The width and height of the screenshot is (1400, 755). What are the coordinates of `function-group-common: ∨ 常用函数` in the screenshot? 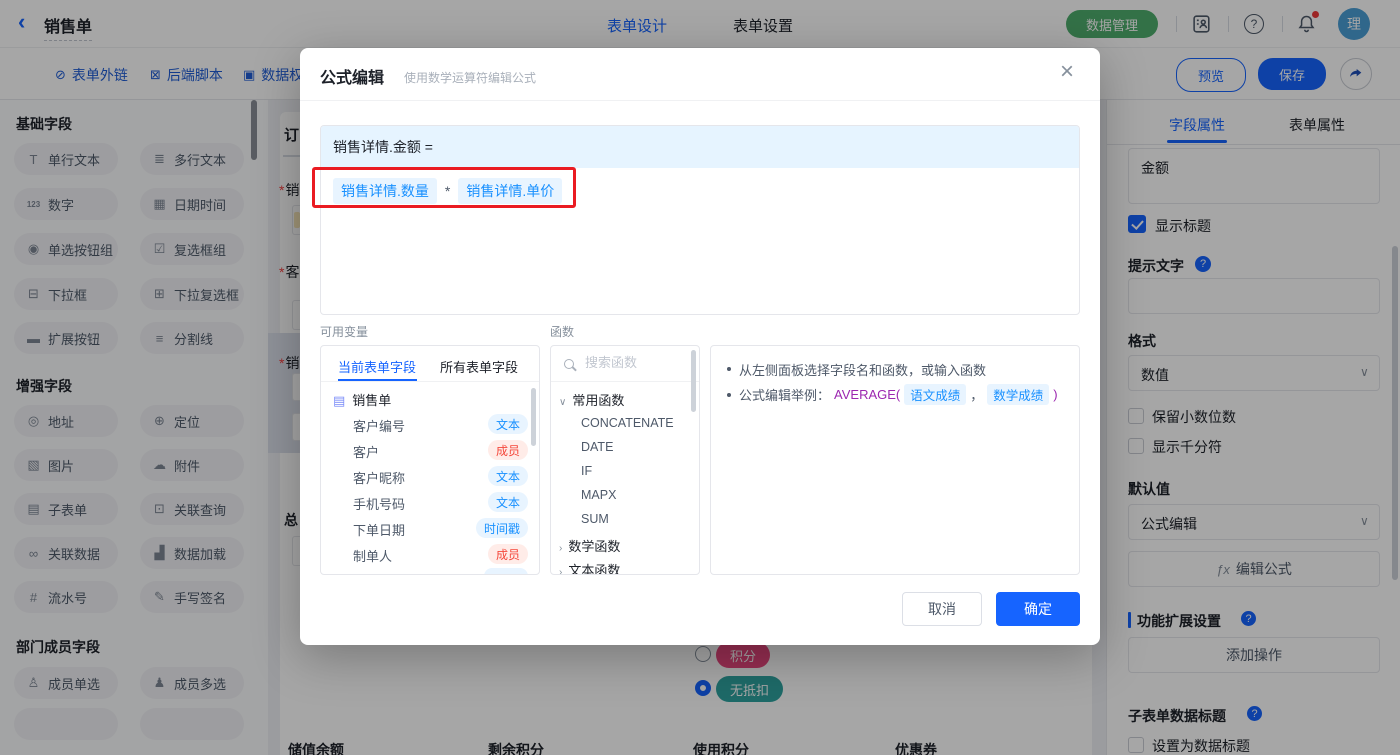 It's located at (591, 399).